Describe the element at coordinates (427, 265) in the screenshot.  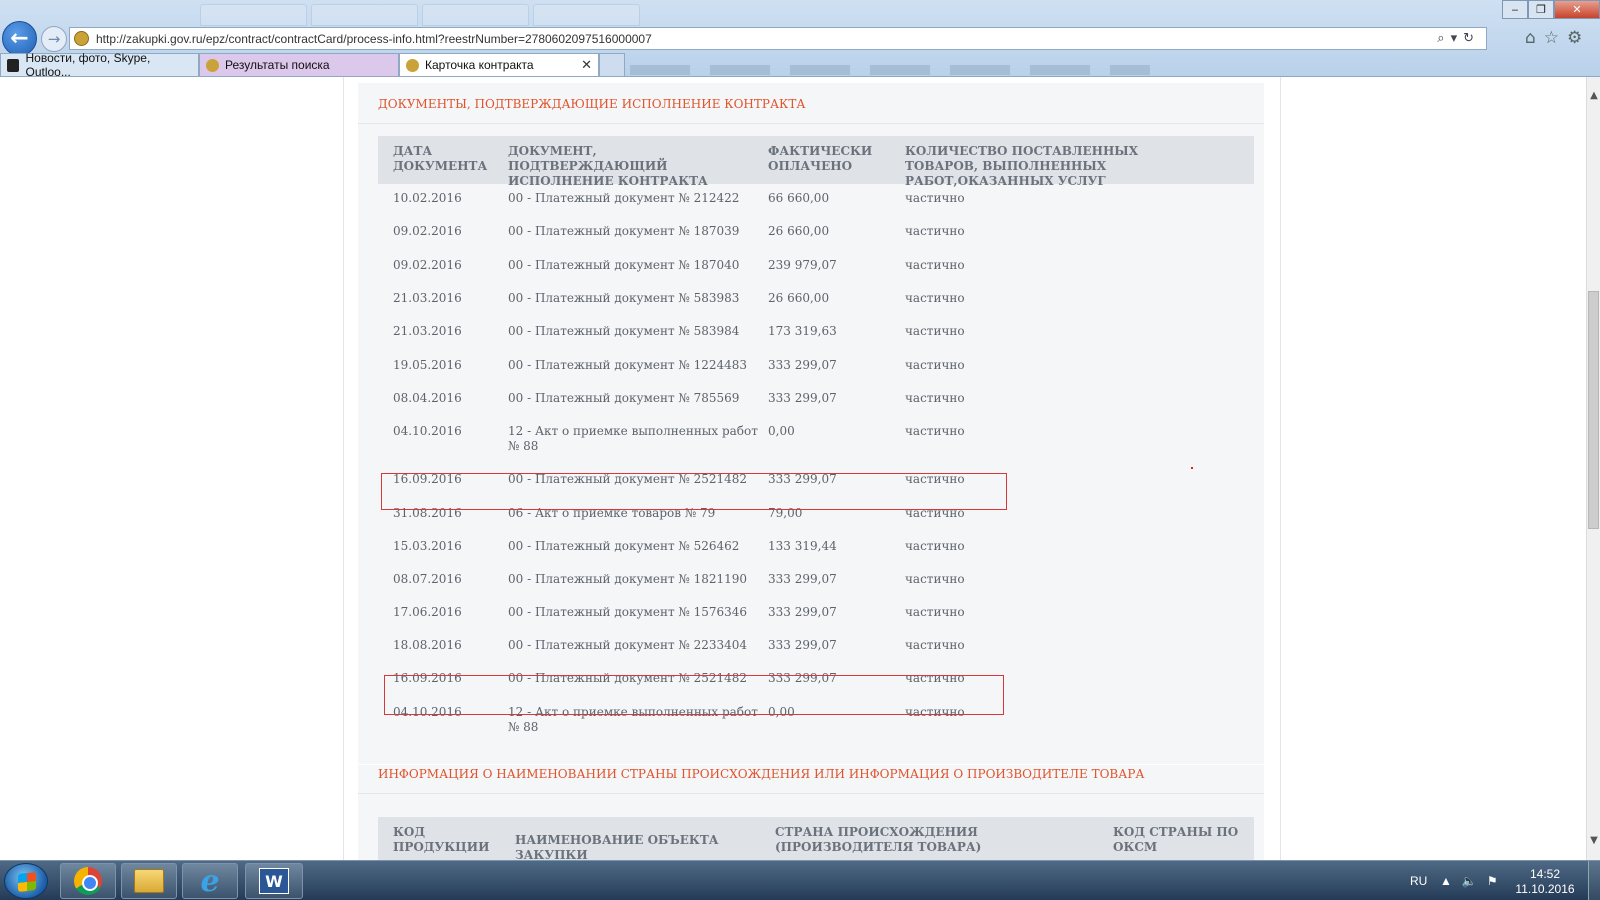
I see `cell-date: 09.02.2016` at that location.